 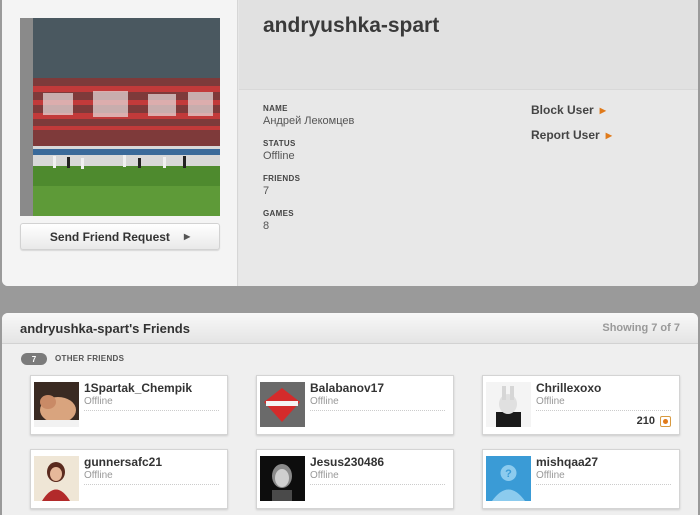 What do you see at coordinates (309, 121) in the screenshot?
I see `name-value: Андрей Лекомцев` at bounding box center [309, 121].